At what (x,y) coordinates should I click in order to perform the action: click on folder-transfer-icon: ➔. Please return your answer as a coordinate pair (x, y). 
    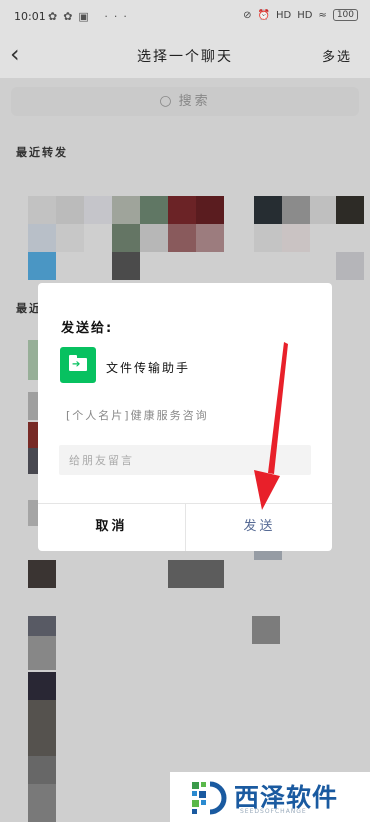
    Looking at the image, I should click on (78, 365).